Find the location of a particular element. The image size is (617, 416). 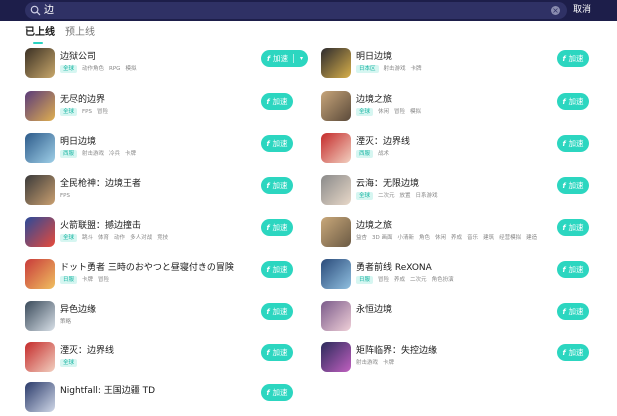

game-tags: 全球 休闲 冒险 模拟 is located at coordinates (391, 113).